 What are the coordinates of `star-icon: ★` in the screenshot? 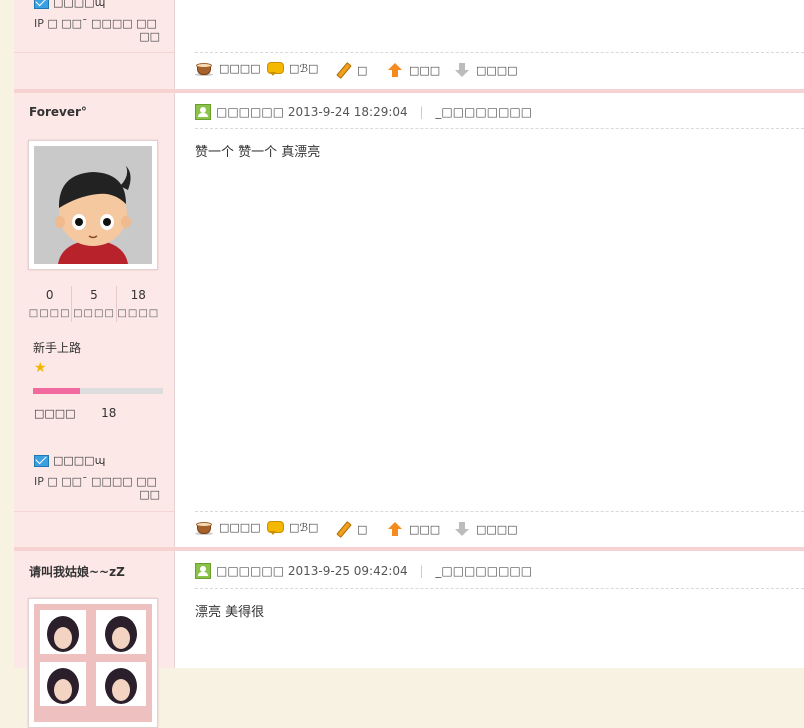 It's located at (40, 368).